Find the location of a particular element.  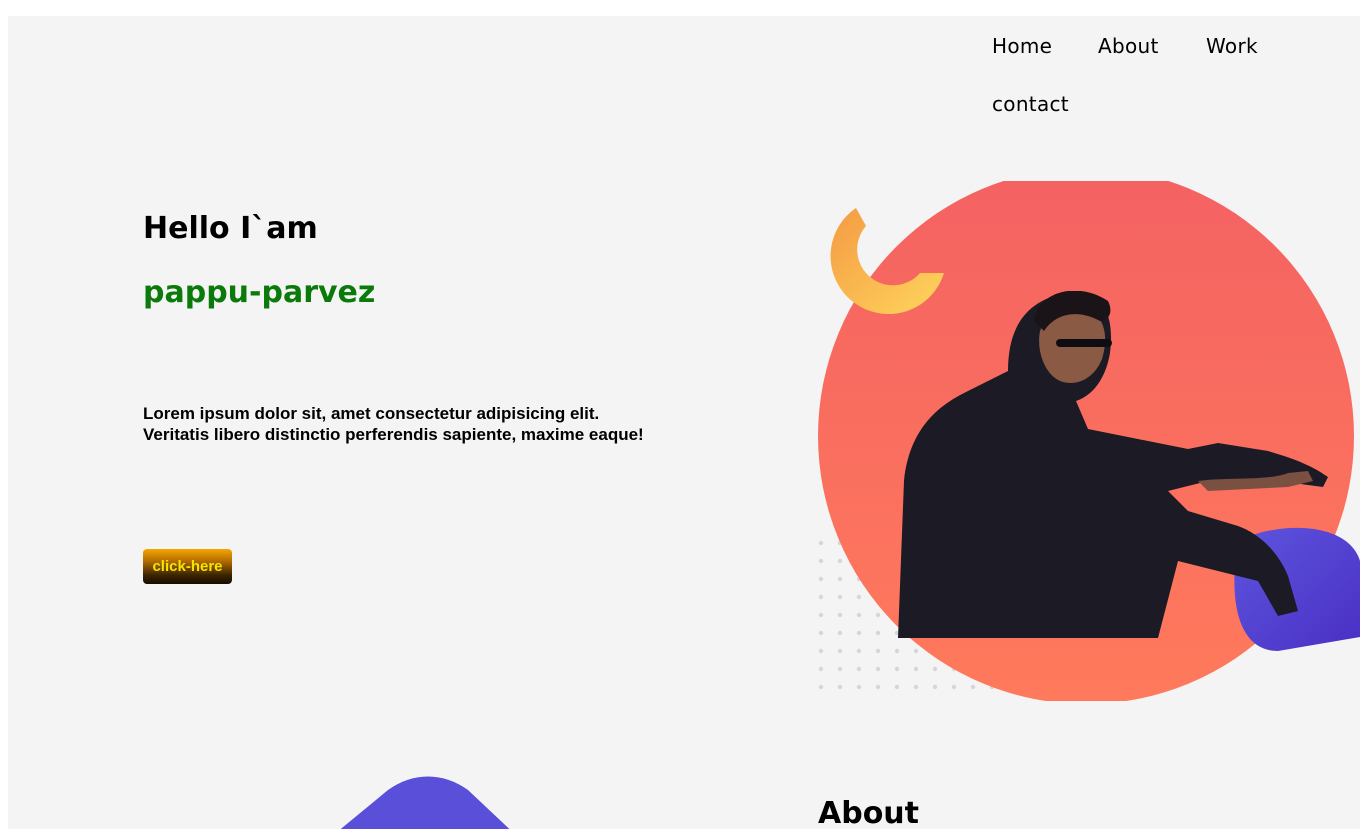

nav-work-link: Work is located at coordinates (1232, 46).